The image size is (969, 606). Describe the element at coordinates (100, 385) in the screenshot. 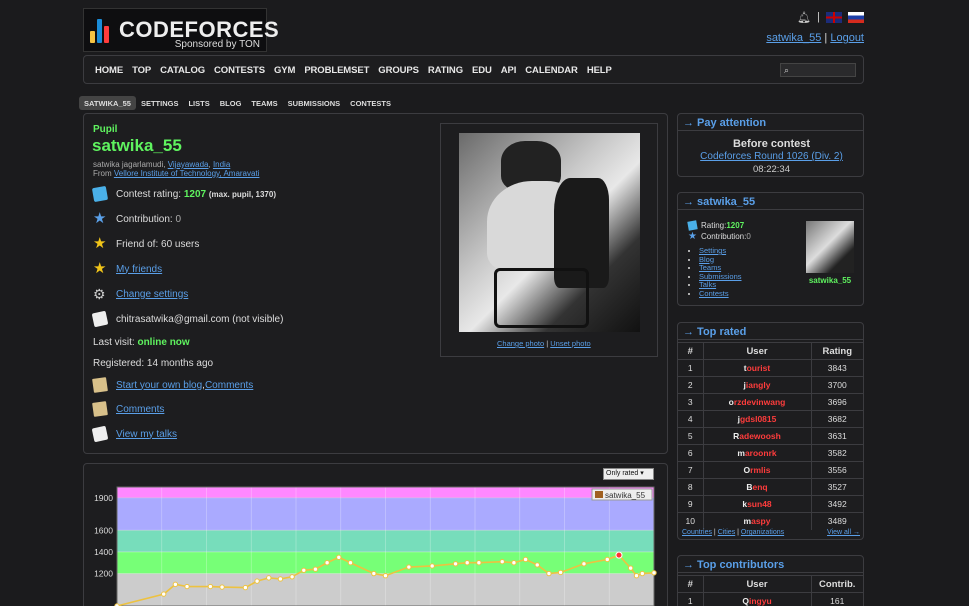

I see `blog-icon` at that location.